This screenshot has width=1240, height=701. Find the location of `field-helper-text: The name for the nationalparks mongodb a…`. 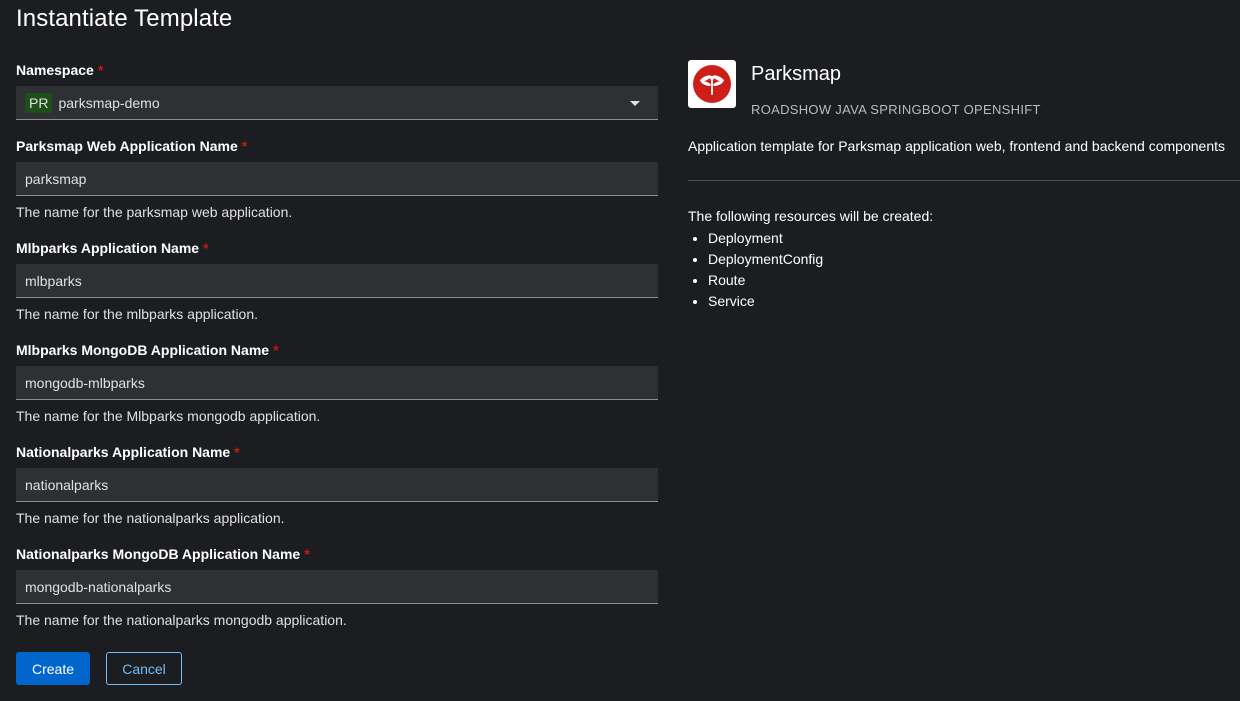

field-helper-text: The name for the nationalparks mongodb a… is located at coordinates (181, 620).